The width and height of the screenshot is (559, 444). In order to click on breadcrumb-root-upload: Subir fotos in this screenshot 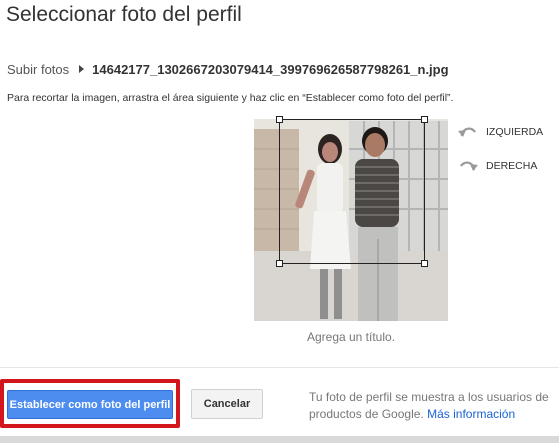, I will do `click(38, 69)`.